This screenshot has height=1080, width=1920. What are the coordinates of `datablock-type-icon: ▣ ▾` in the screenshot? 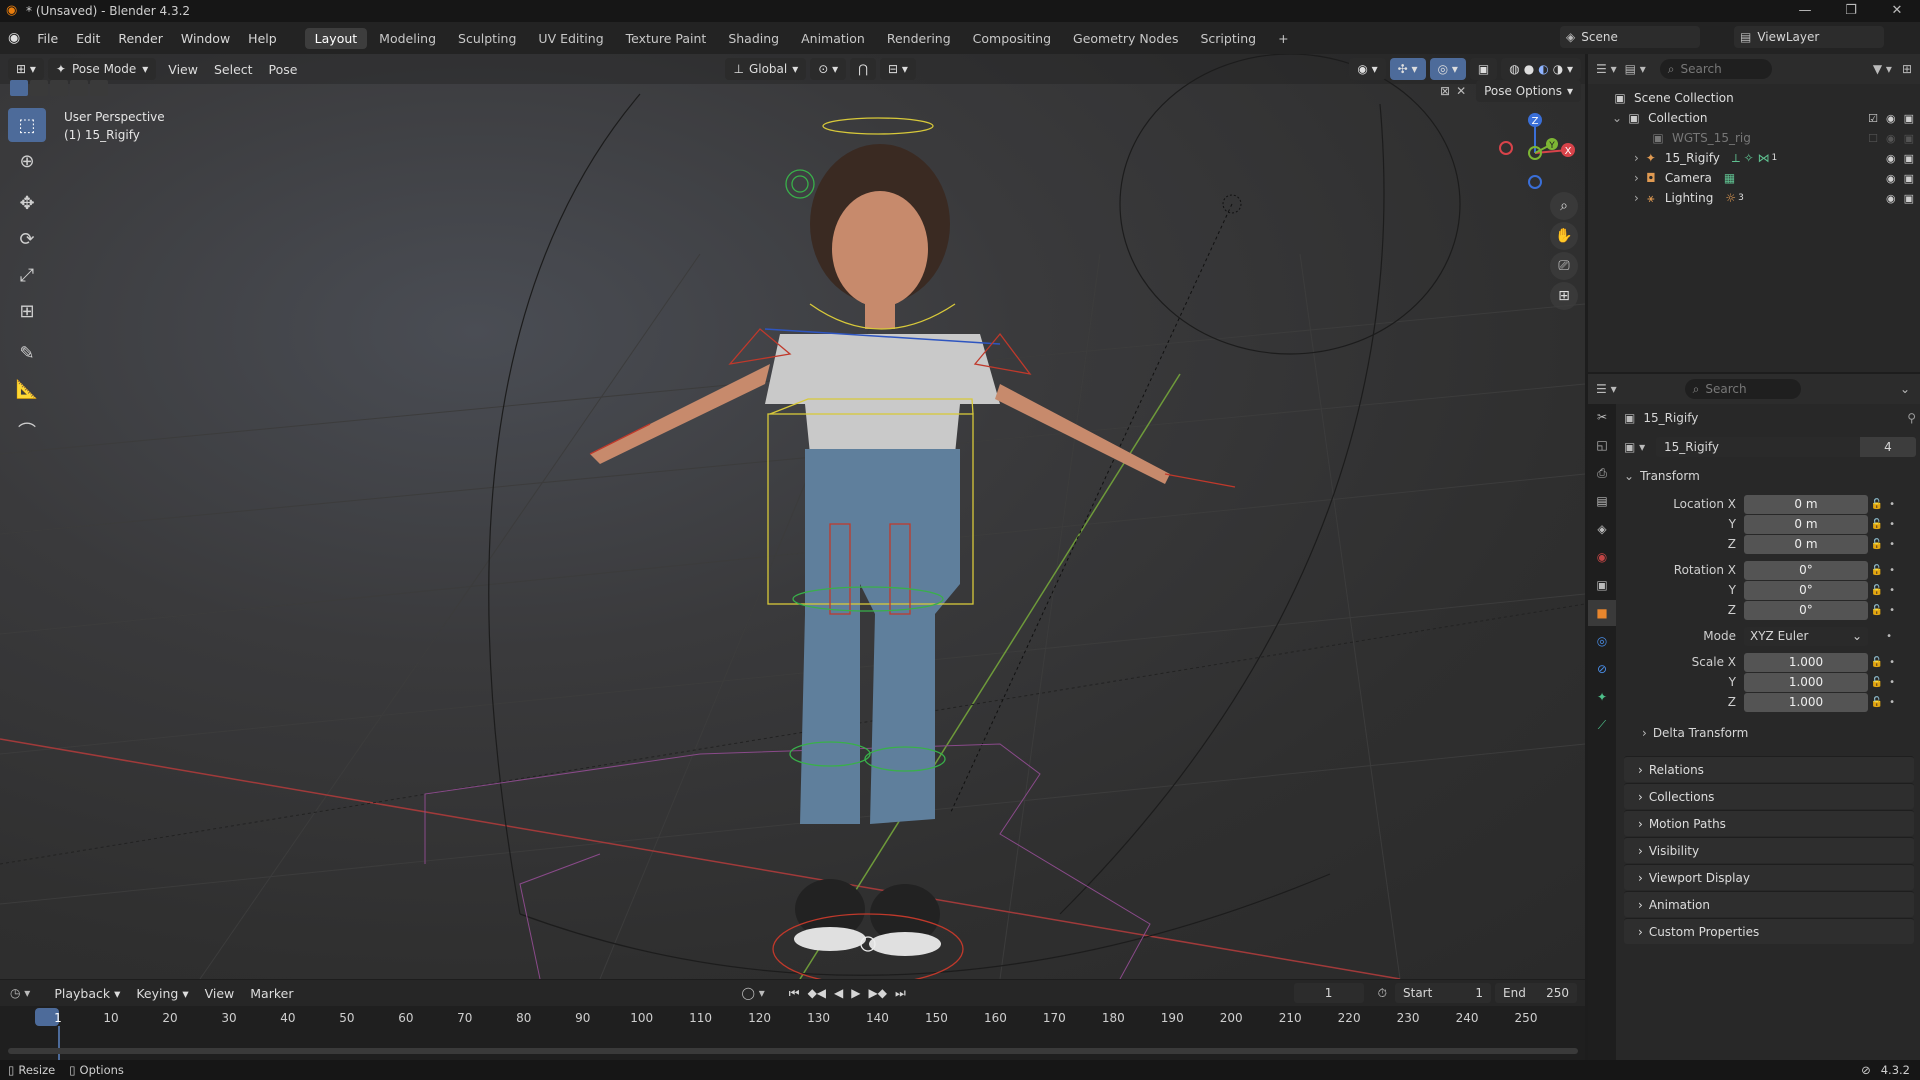 It's located at (1640, 447).